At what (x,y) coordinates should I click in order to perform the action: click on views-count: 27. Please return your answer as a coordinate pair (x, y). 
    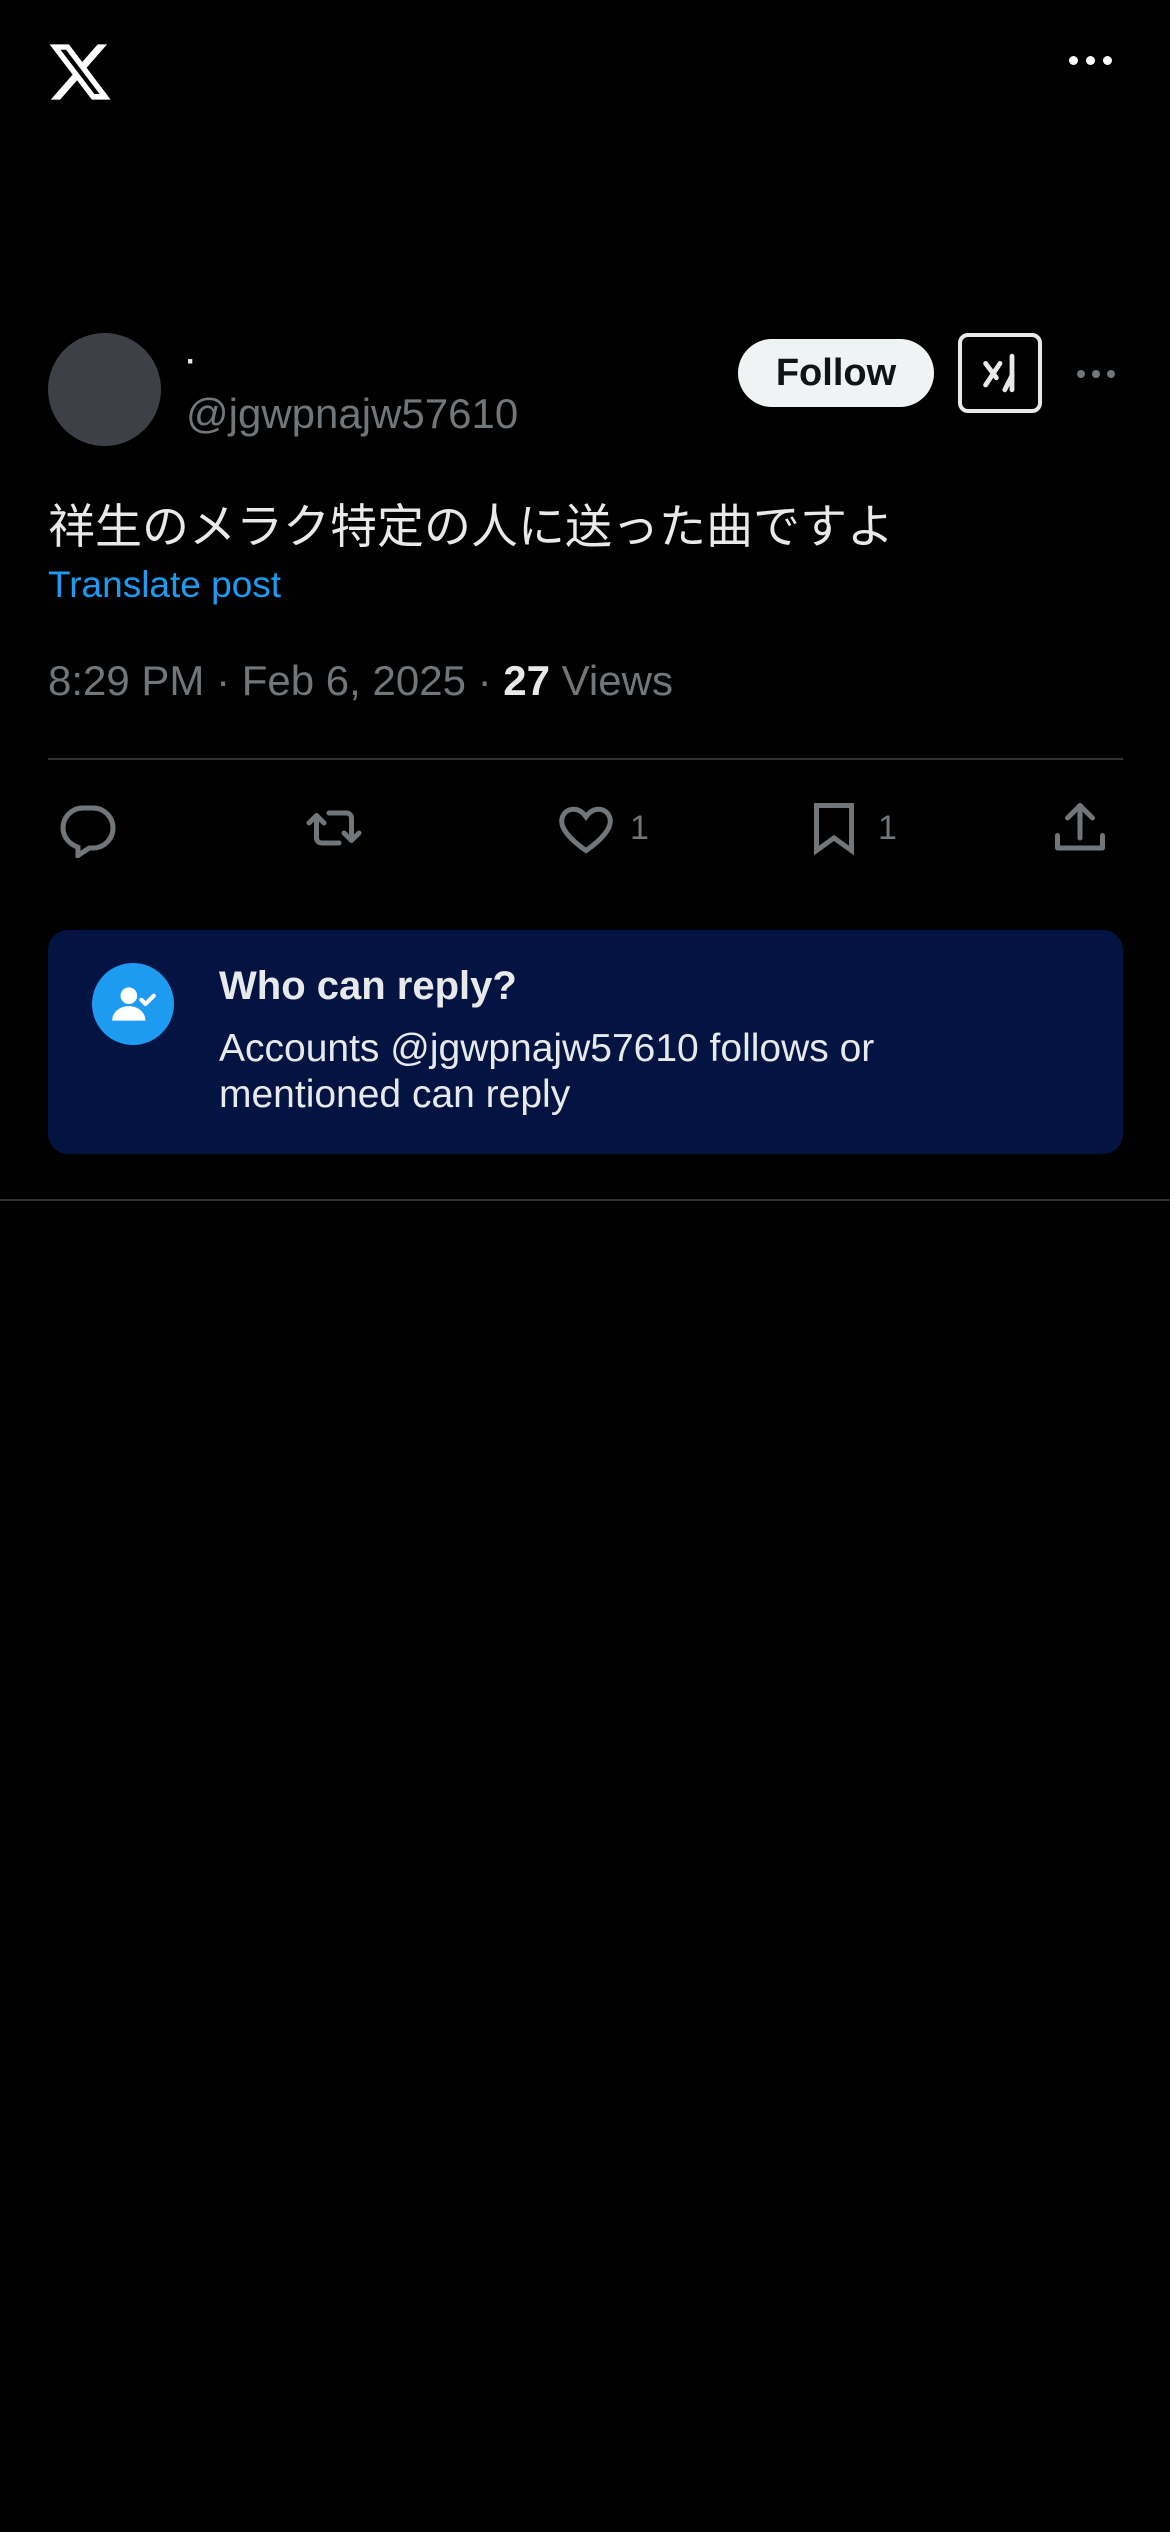
    Looking at the image, I should click on (526, 680).